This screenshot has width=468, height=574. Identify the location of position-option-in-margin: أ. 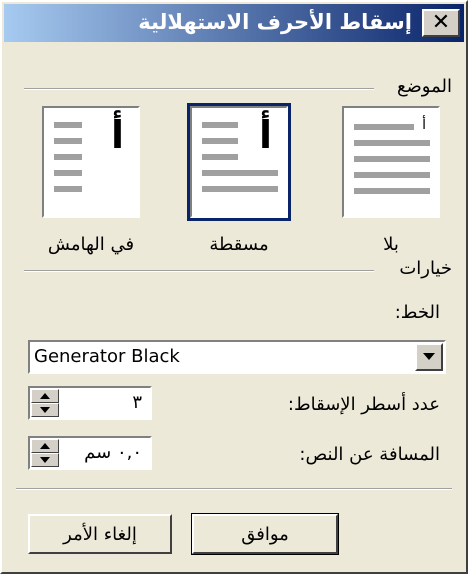
(91, 162).